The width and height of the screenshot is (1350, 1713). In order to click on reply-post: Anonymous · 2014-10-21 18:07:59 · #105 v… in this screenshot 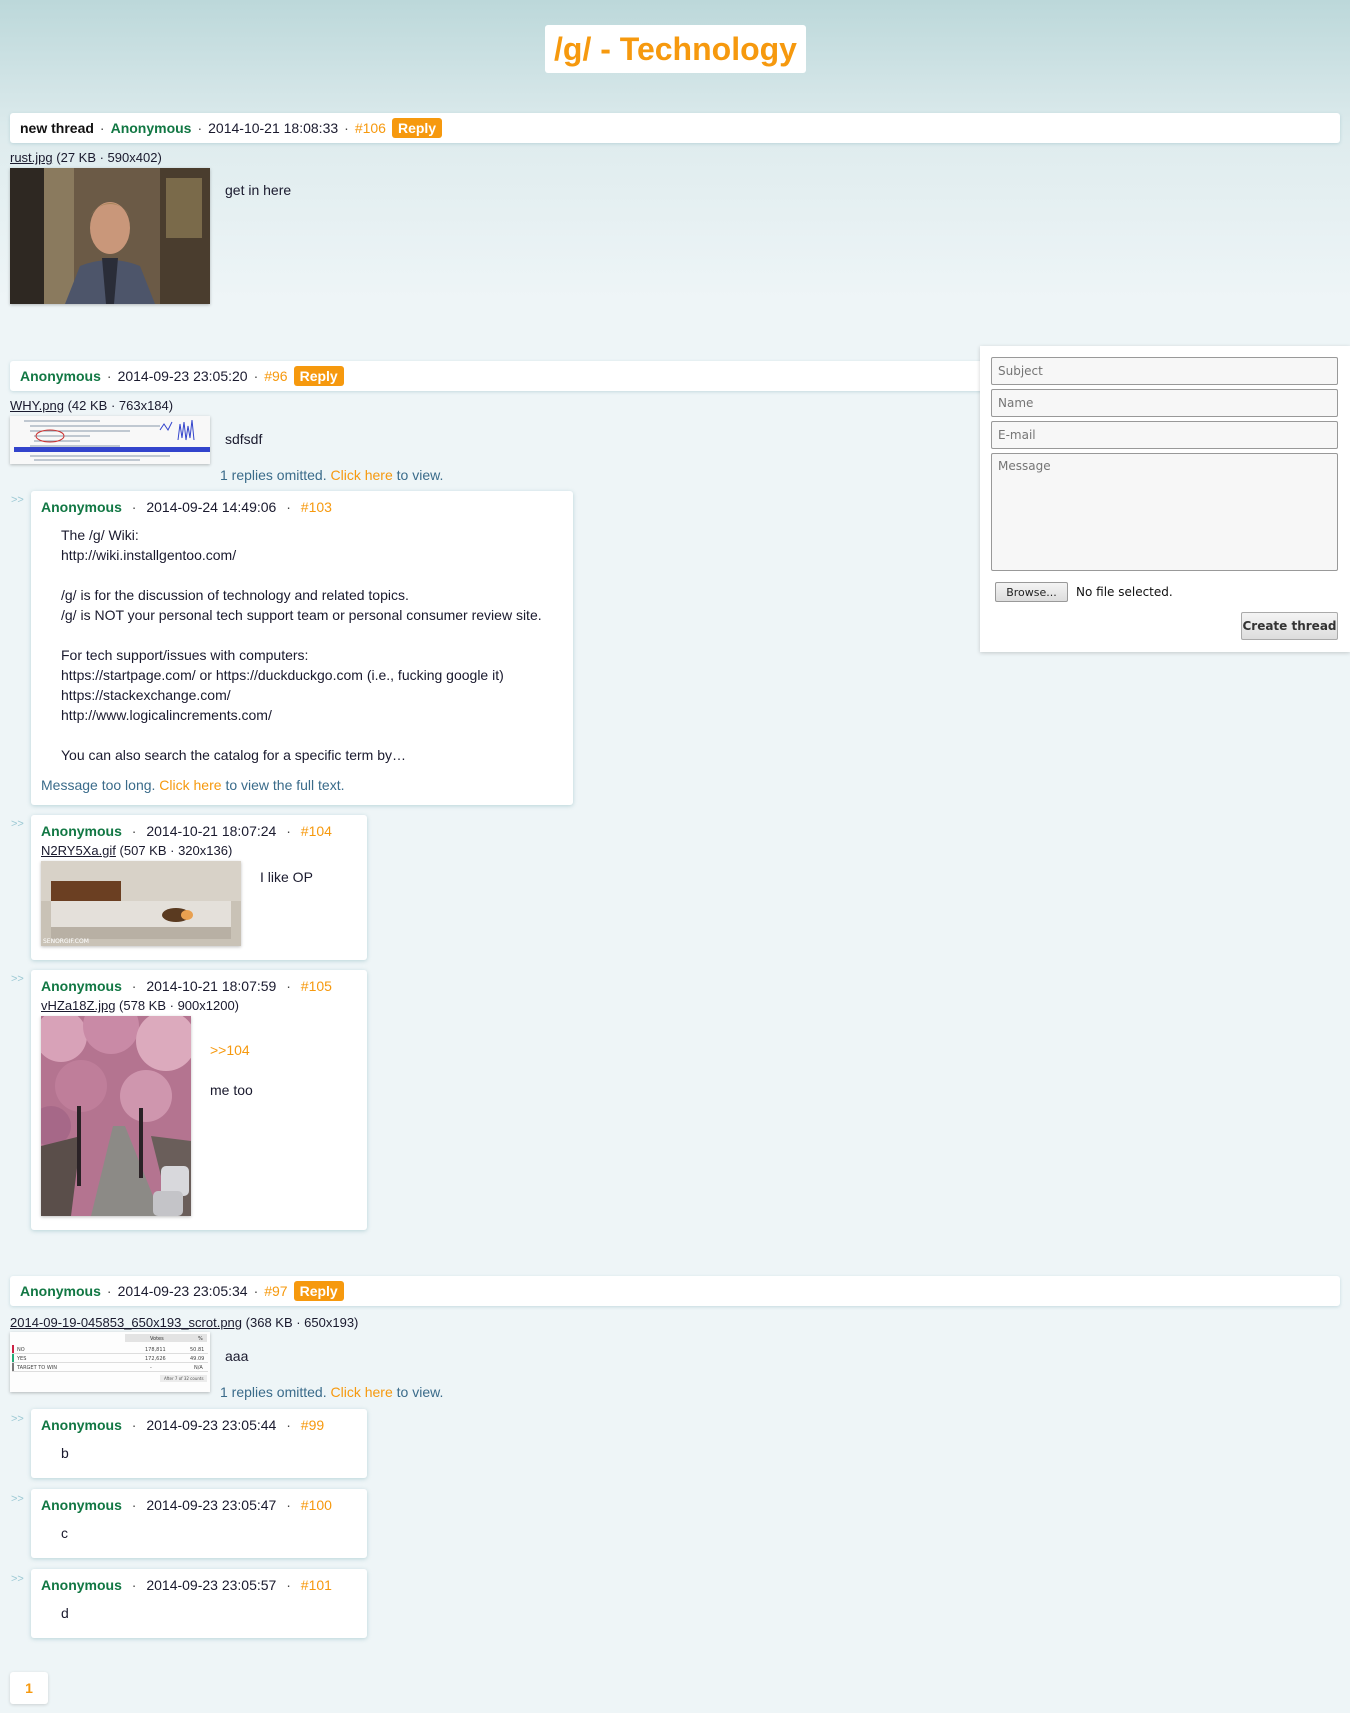, I will do `click(199, 1100)`.